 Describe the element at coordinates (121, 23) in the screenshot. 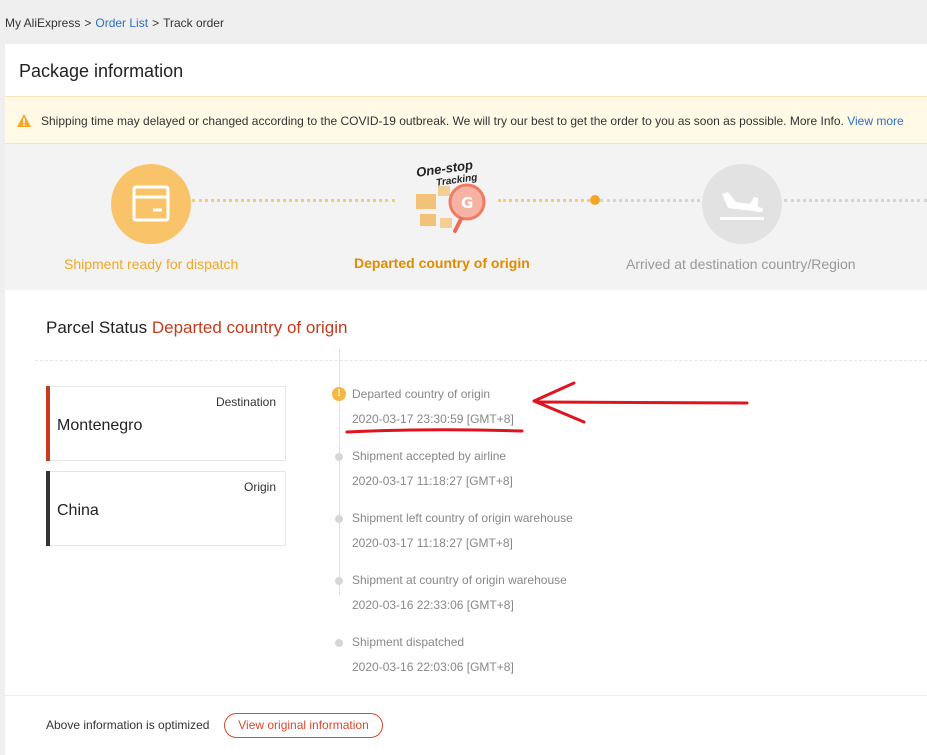

I see `breadcrumb-order-list-link: Order List` at that location.